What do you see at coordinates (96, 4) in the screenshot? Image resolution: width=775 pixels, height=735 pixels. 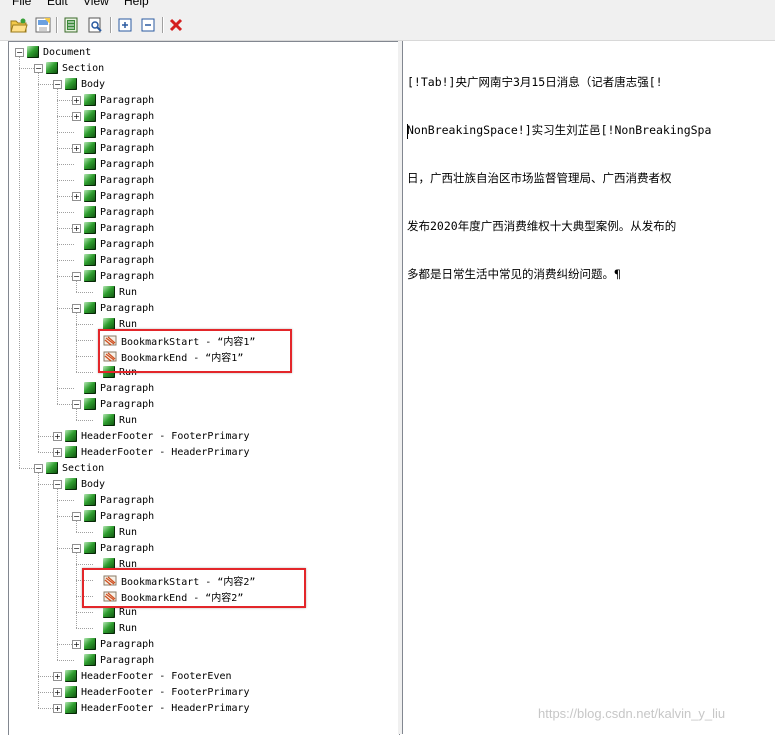 I see `menu-view: View` at bounding box center [96, 4].